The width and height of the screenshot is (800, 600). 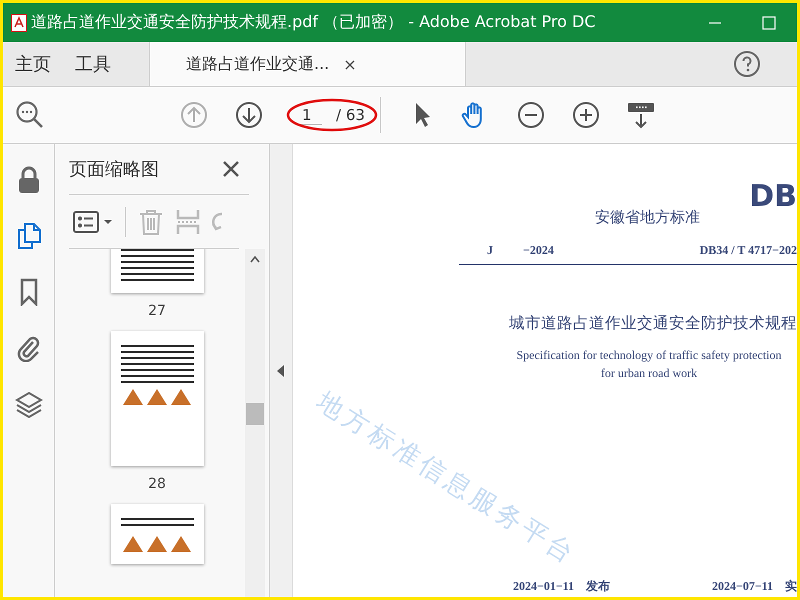 What do you see at coordinates (33, 64) in the screenshot?
I see `tab: 主页` at bounding box center [33, 64].